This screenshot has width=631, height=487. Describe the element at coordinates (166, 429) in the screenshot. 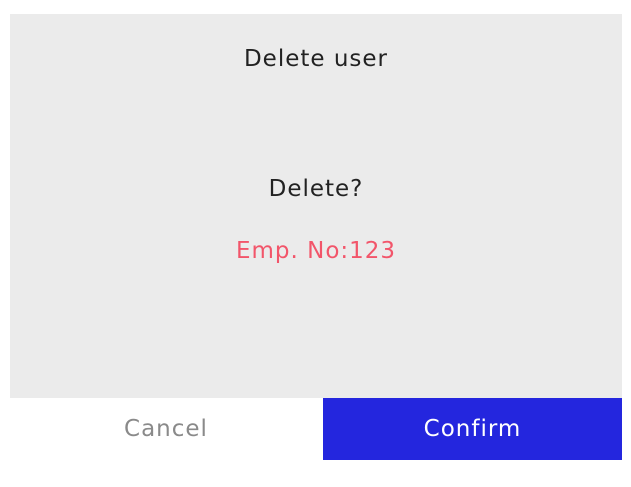

I see `cancel-button: Cancel` at that location.